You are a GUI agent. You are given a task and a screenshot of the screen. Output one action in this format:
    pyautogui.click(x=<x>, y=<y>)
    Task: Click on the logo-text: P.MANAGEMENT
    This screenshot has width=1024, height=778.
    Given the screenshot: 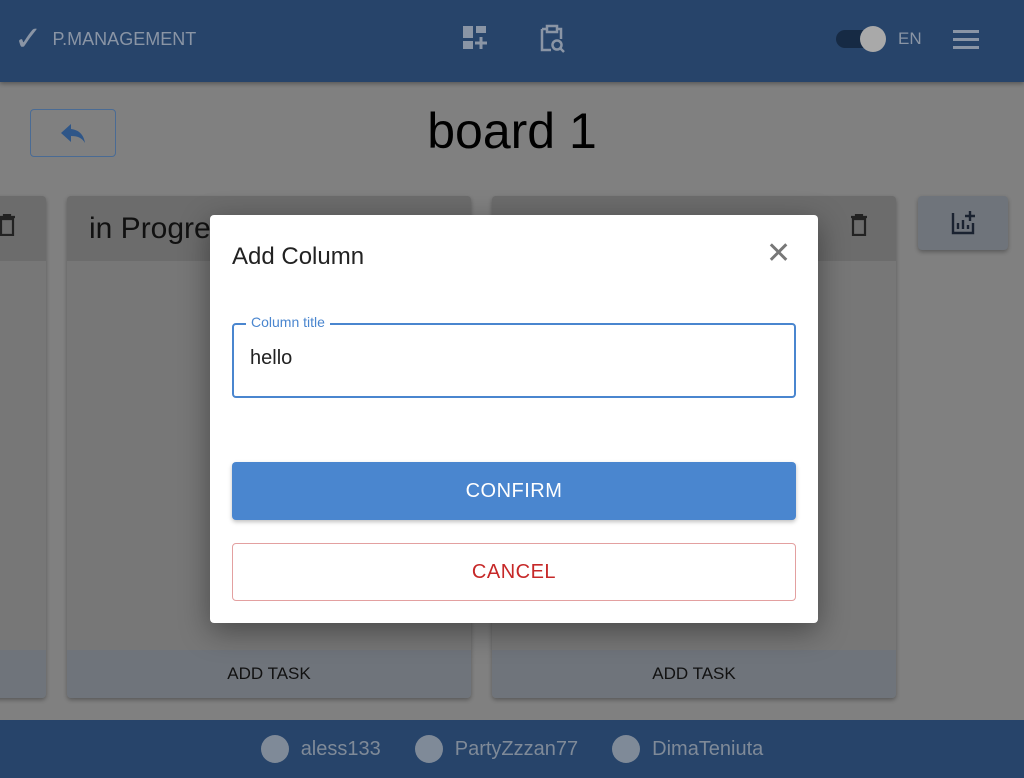 What is the action you would take?
    pyautogui.click(x=124, y=38)
    